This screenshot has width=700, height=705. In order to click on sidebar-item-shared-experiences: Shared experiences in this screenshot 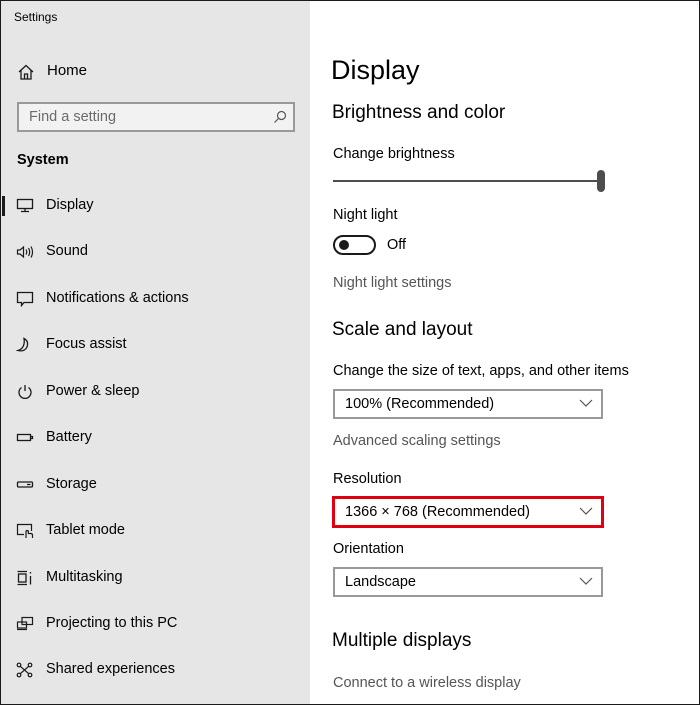, I will do `click(155, 670)`.